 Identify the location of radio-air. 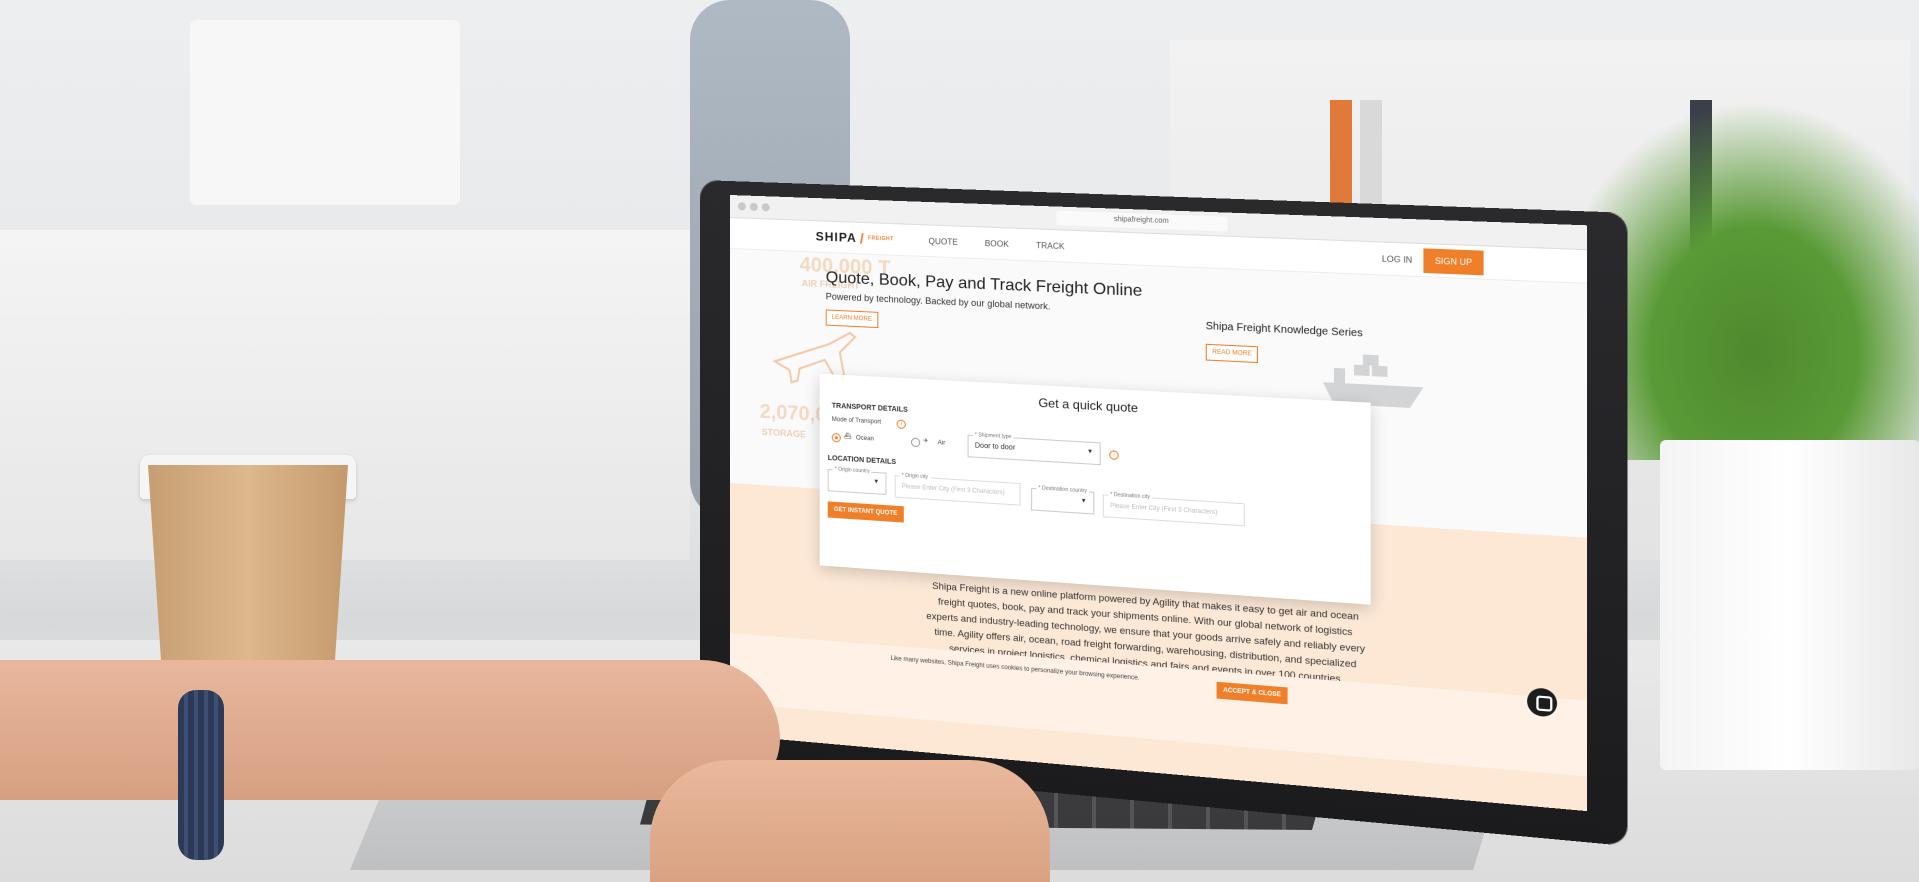
(915, 442).